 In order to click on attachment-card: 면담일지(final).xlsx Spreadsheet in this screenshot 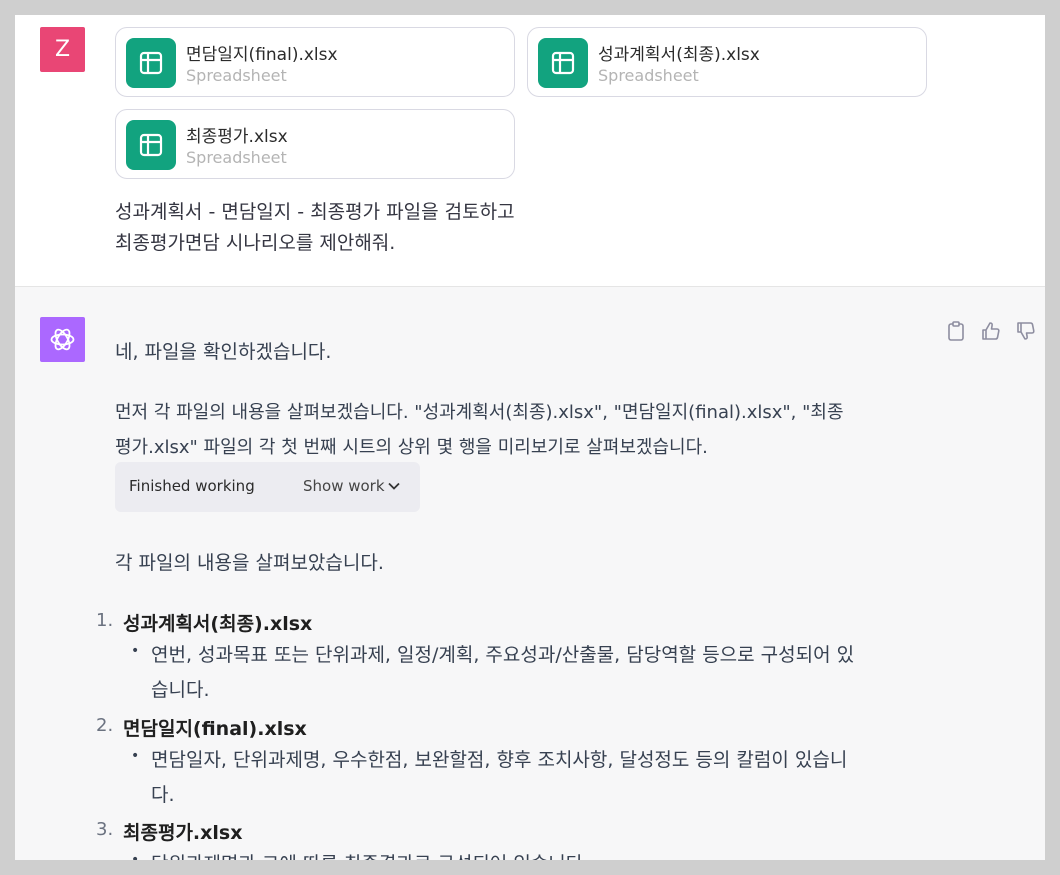, I will do `click(315, 62)`.